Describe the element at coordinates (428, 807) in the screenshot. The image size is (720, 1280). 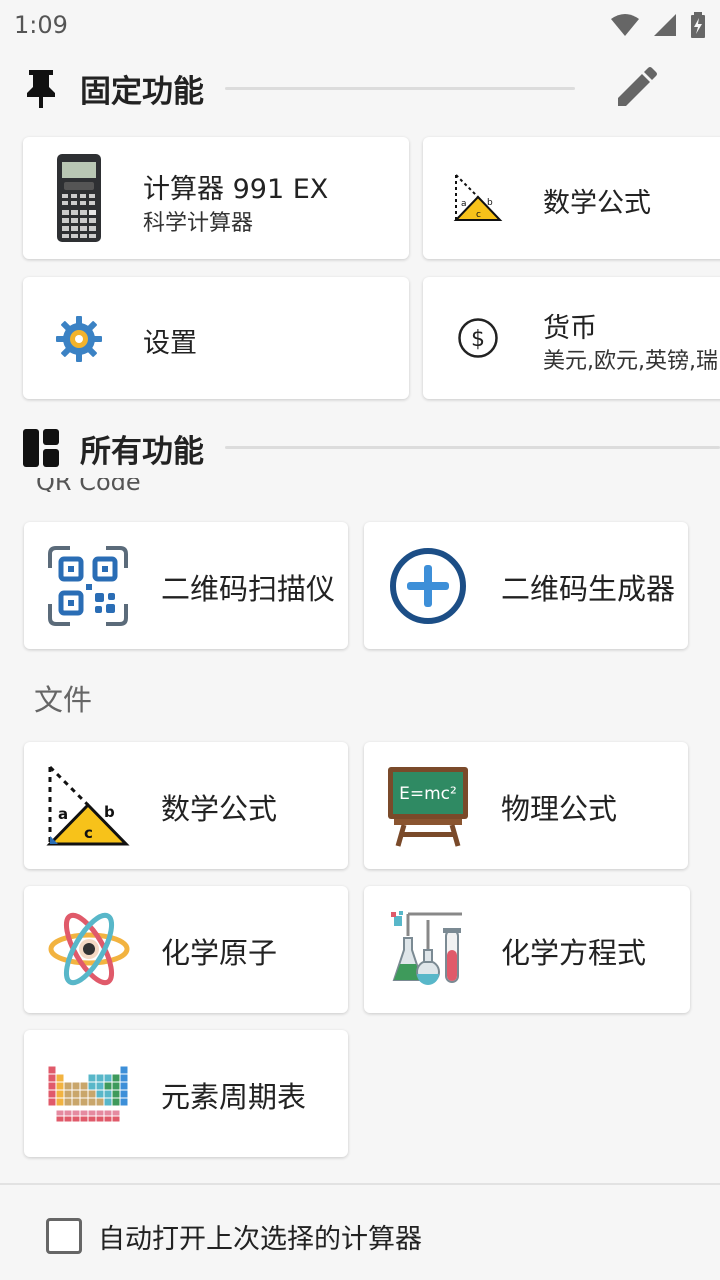
I see `blackboard-emc2-icon: E=mc²` at that location.